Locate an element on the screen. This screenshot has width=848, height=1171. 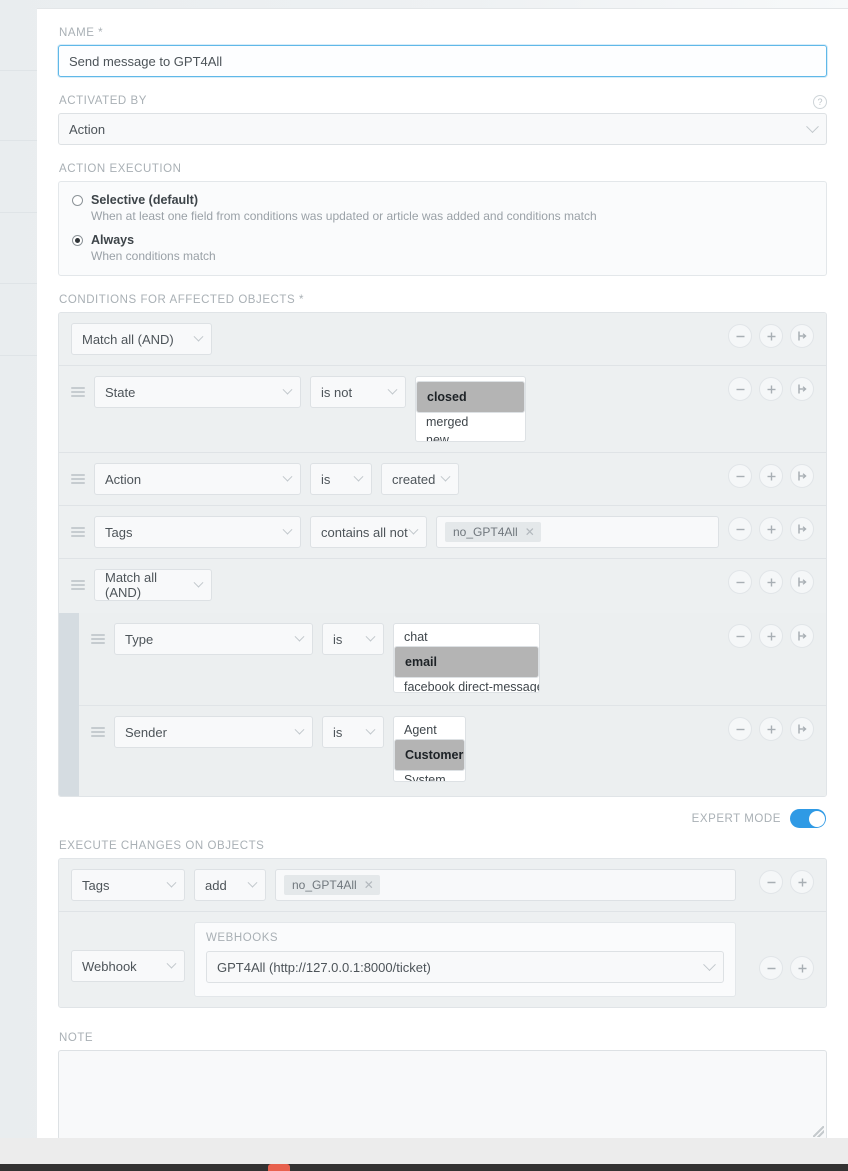
note-label: NOTE is located at coordinates (76, 1038).